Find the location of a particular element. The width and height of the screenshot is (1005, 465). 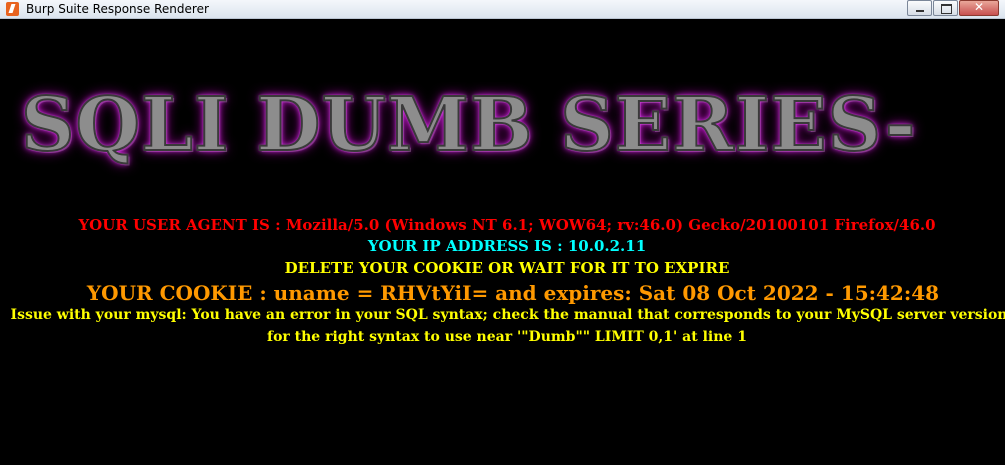

close-button: ✕ is located at coordinates (979, 8).